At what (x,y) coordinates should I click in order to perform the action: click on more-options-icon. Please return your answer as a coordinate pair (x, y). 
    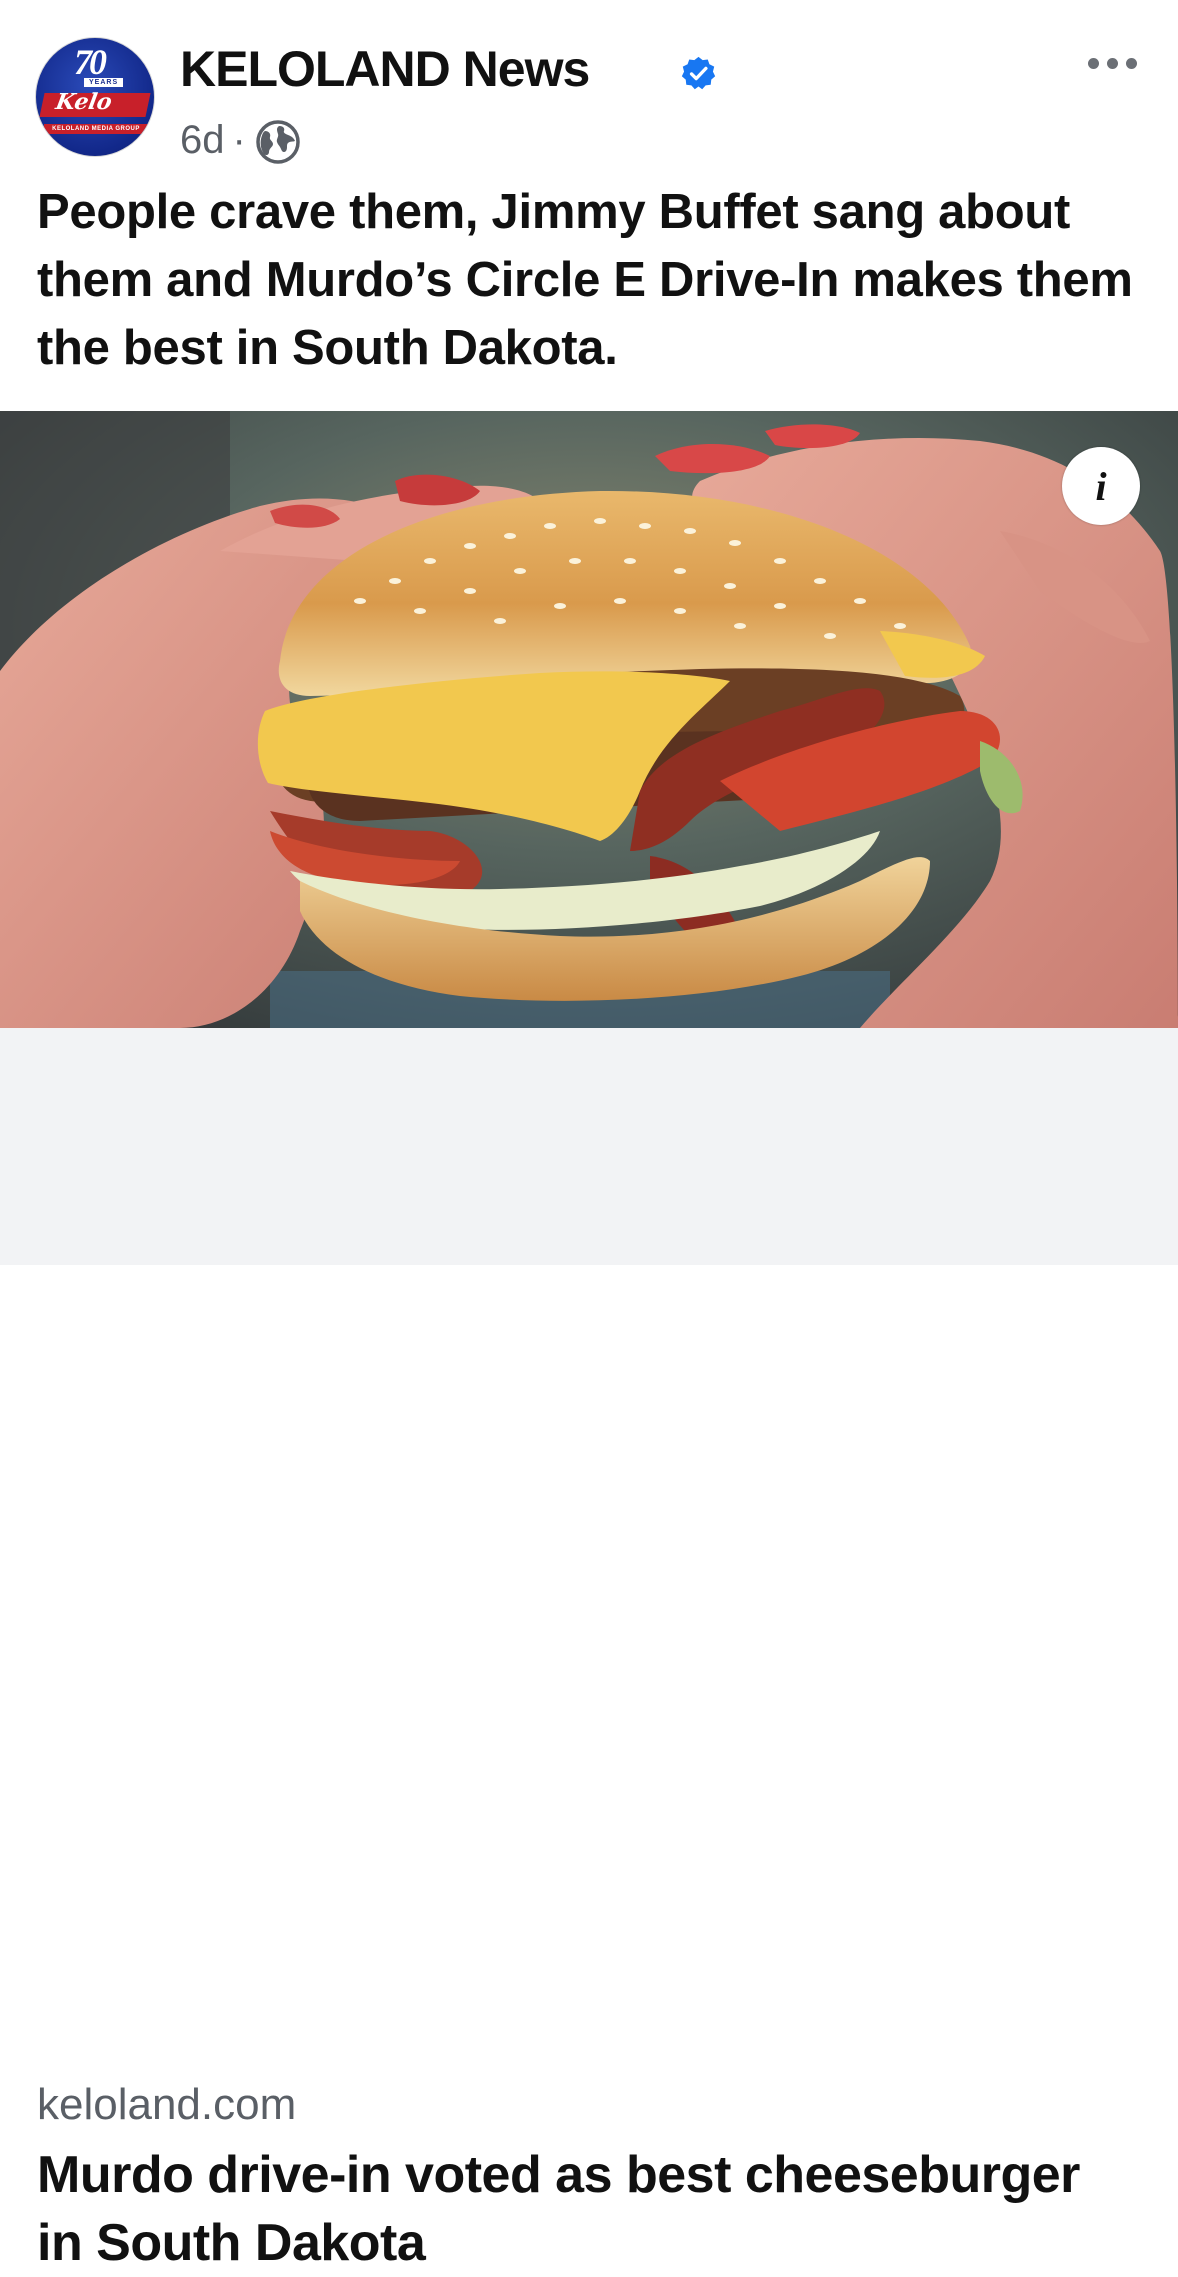
    Looking at the image, I should click on (1112, 63).